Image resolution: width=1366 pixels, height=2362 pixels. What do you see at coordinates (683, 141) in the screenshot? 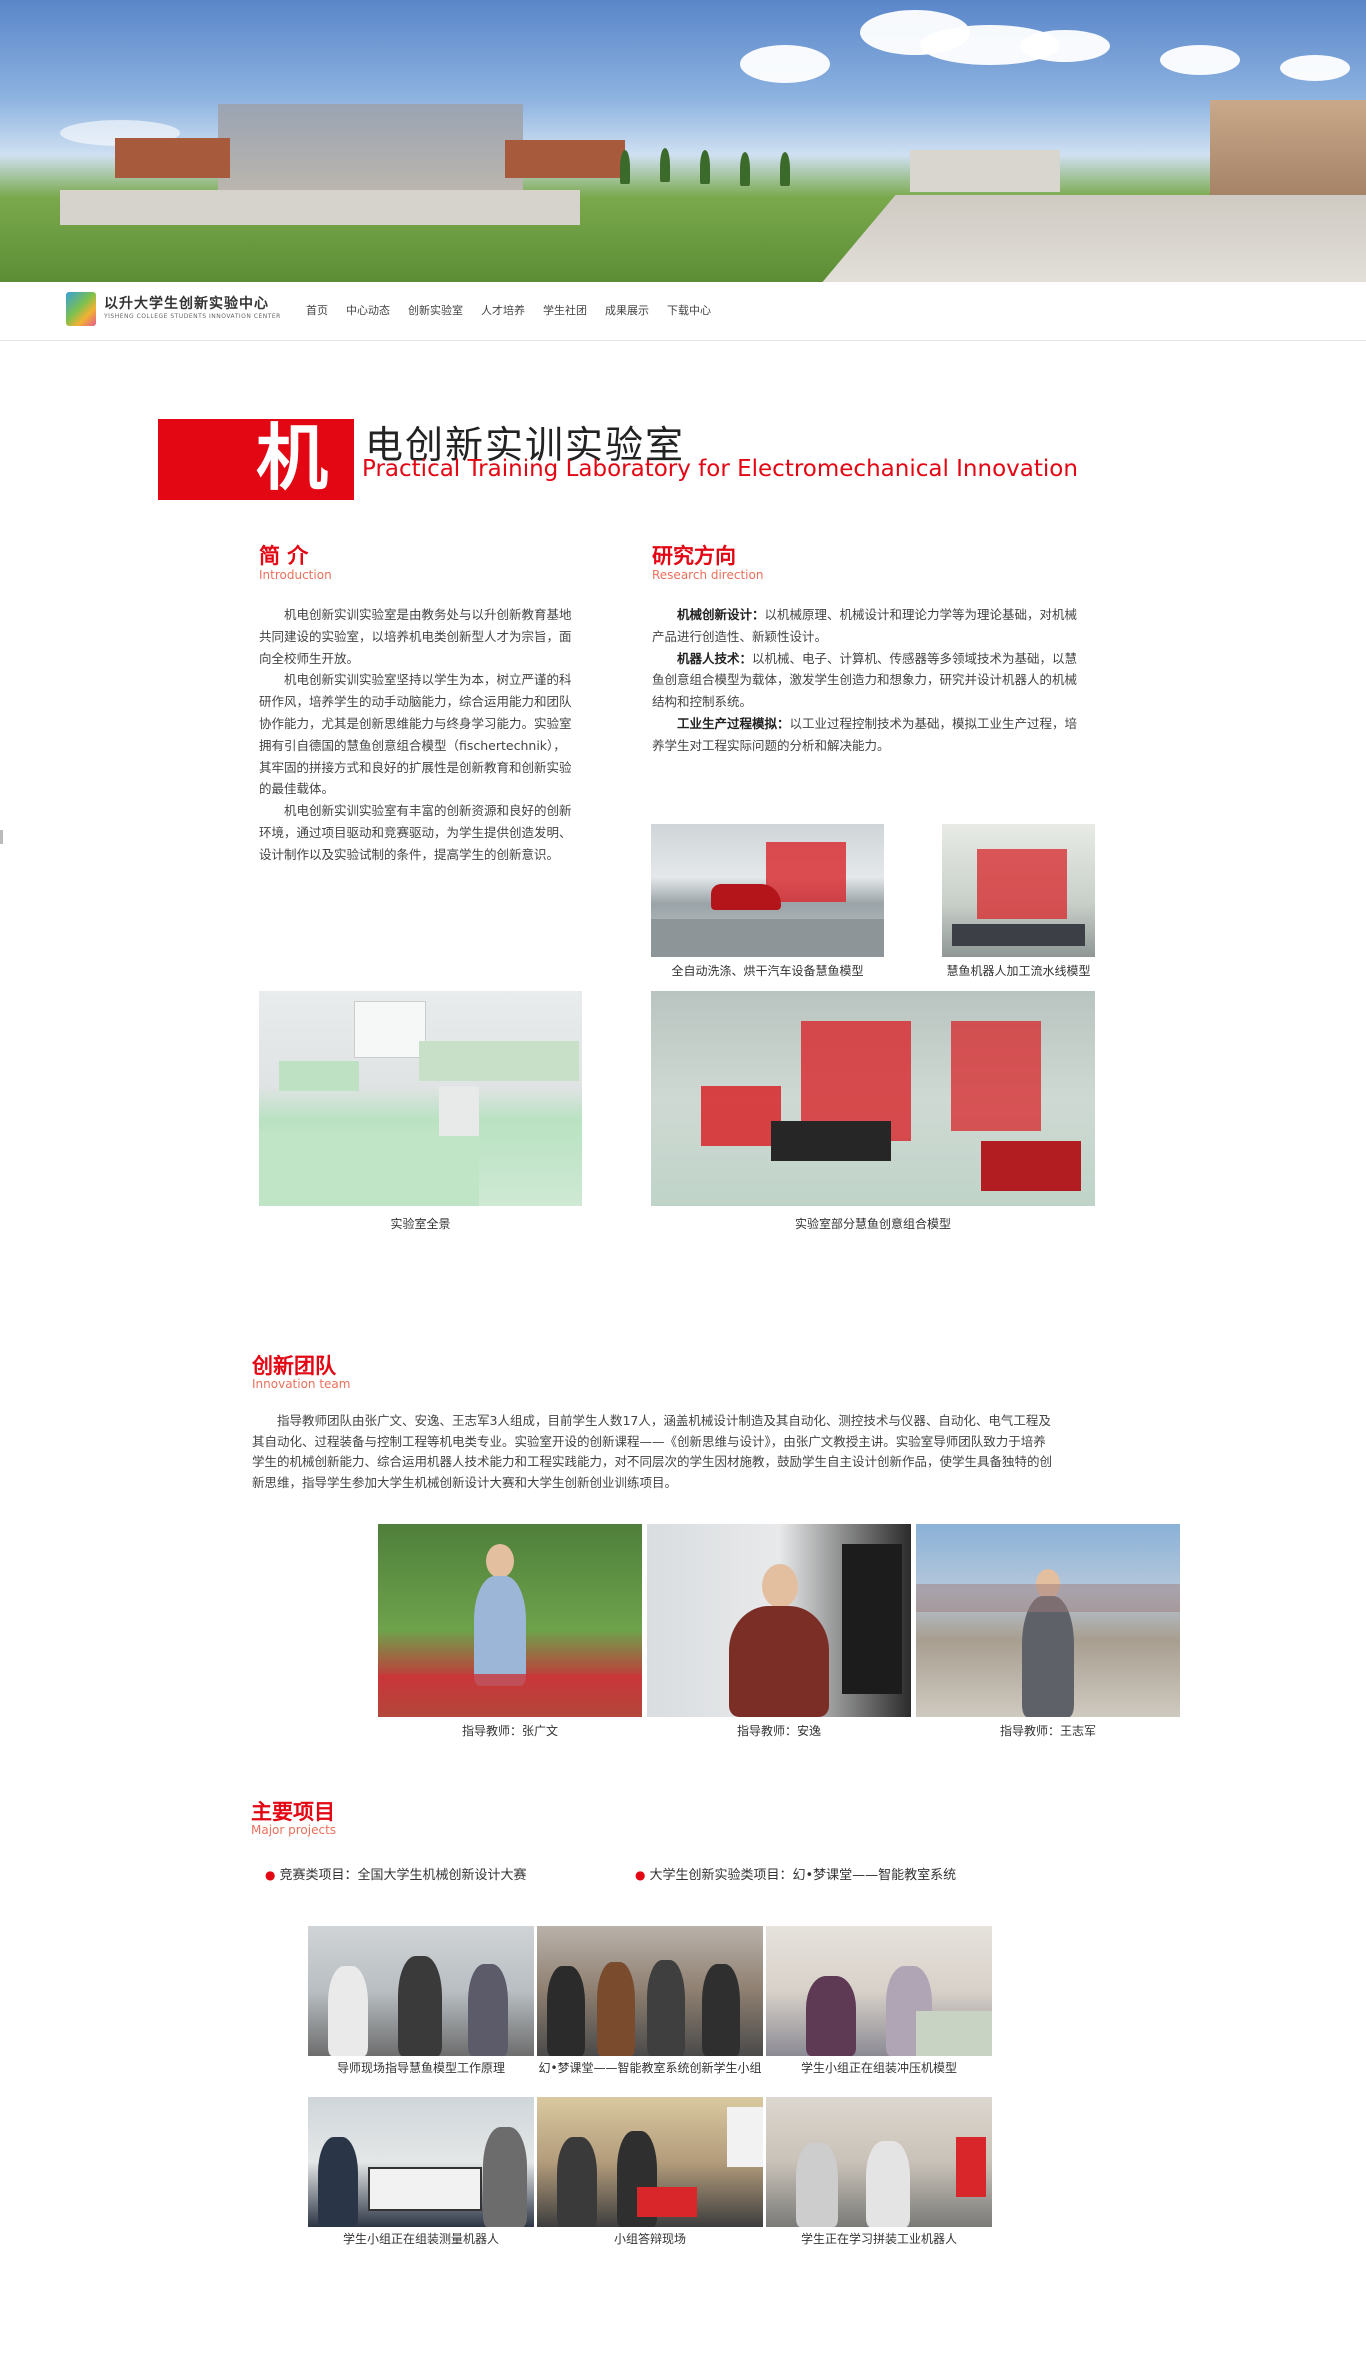
I see `hero-banner-campus-photo` at bounding box center [683, 141].